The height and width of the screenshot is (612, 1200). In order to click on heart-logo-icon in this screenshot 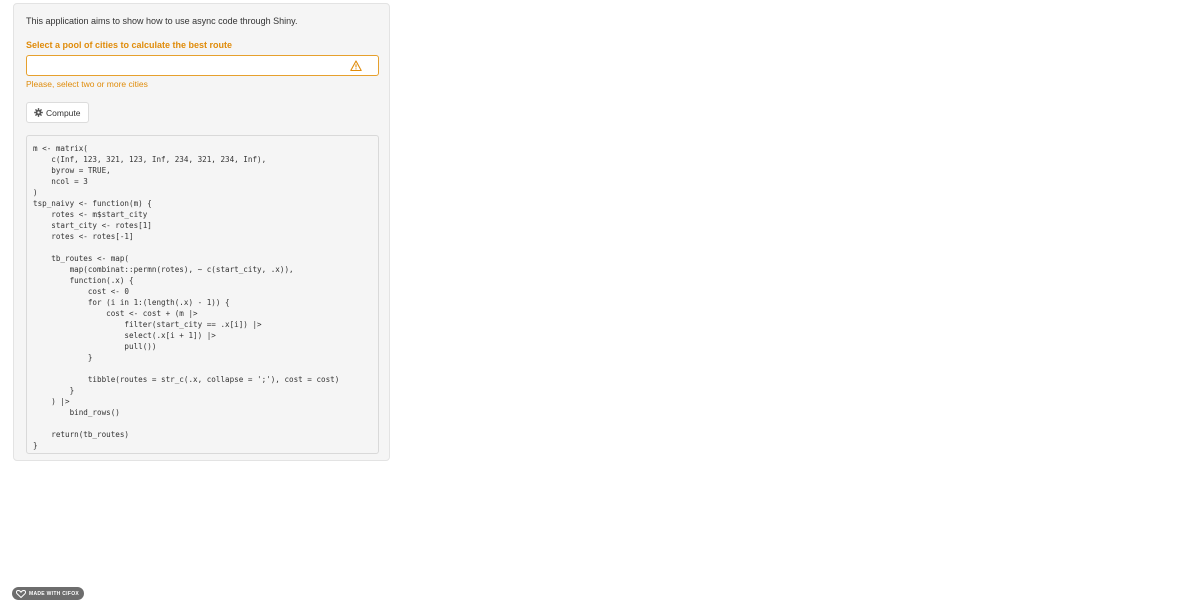, I will do `click(21, 593)`.